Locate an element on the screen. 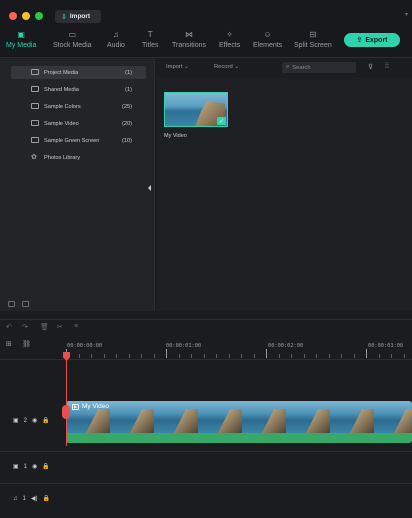 This screenshot has width=412, height=518. tab-label: Titles is located at coordinates (150, 45).